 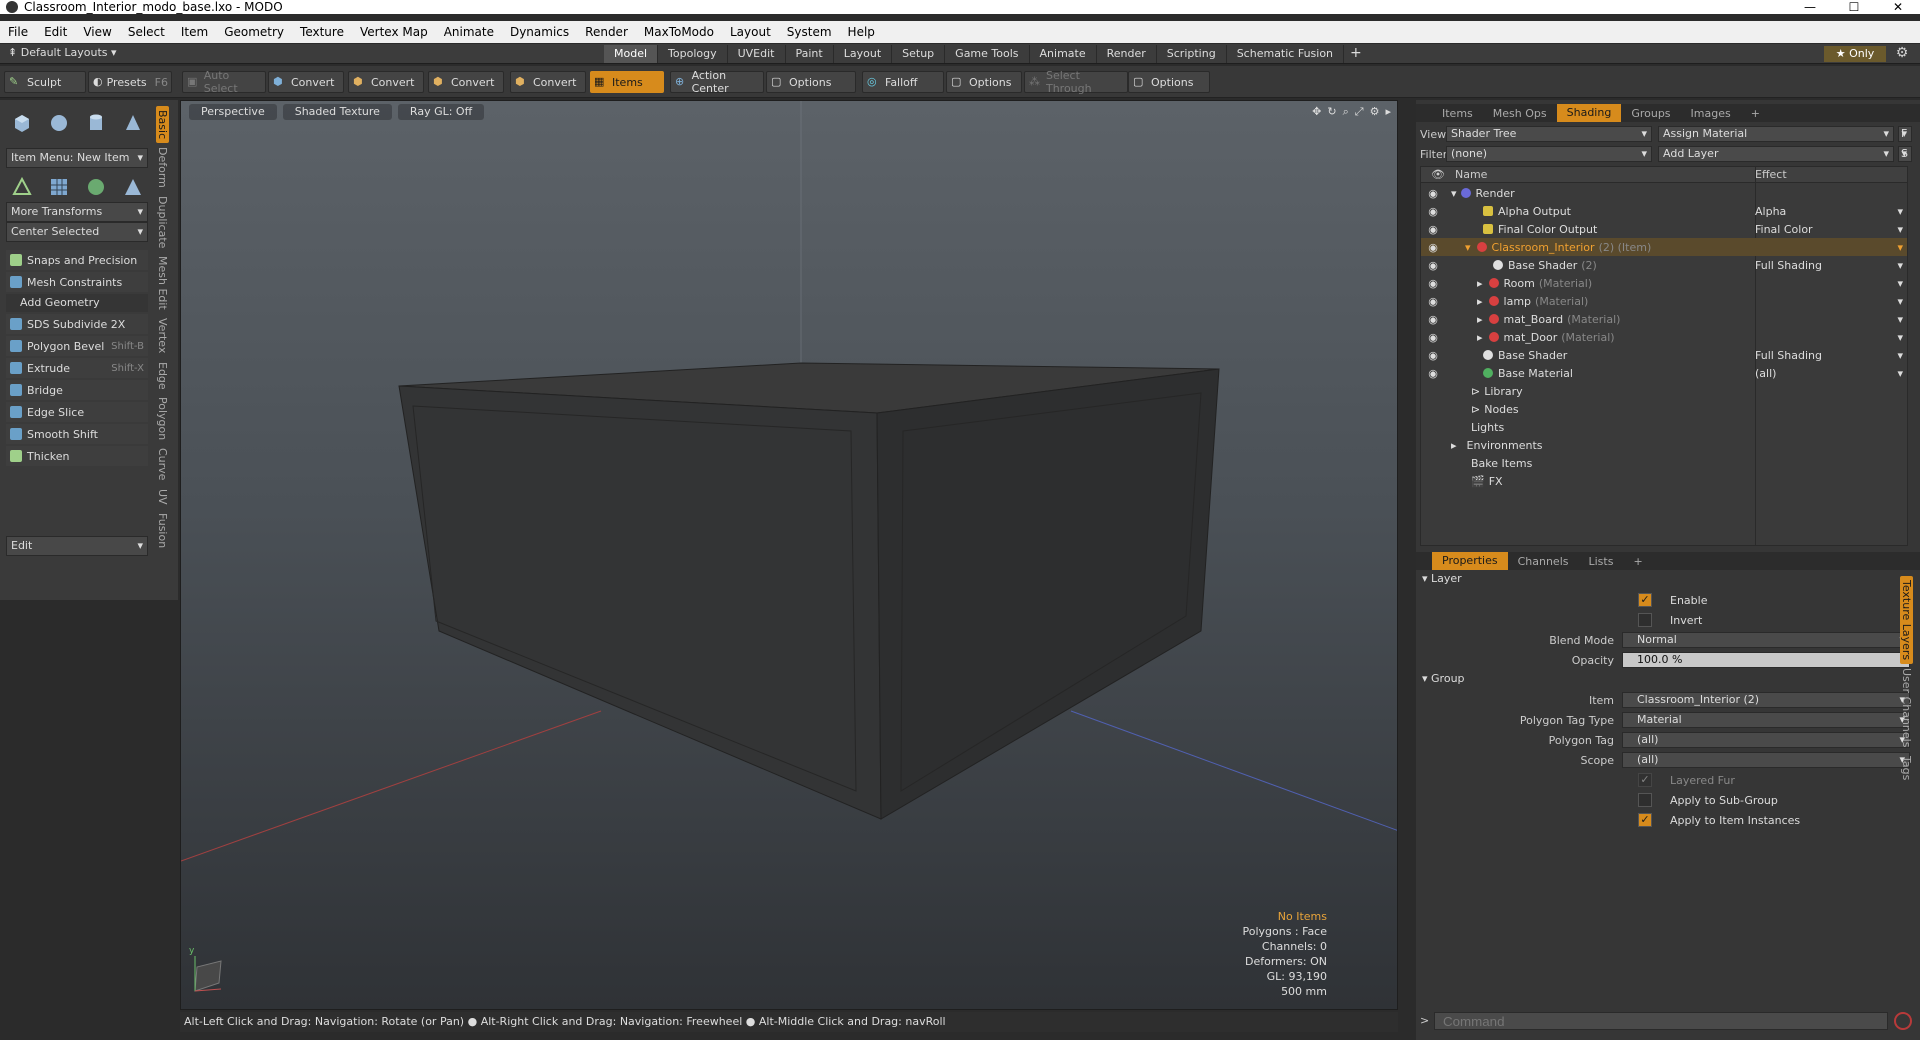 I want to click on pyramid-icon, so click(x=133, y=187).